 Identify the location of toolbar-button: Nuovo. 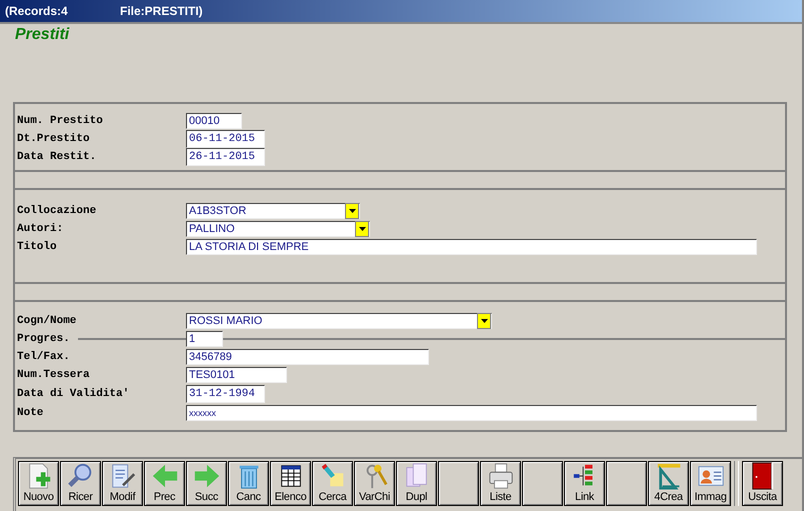
(38, 483).